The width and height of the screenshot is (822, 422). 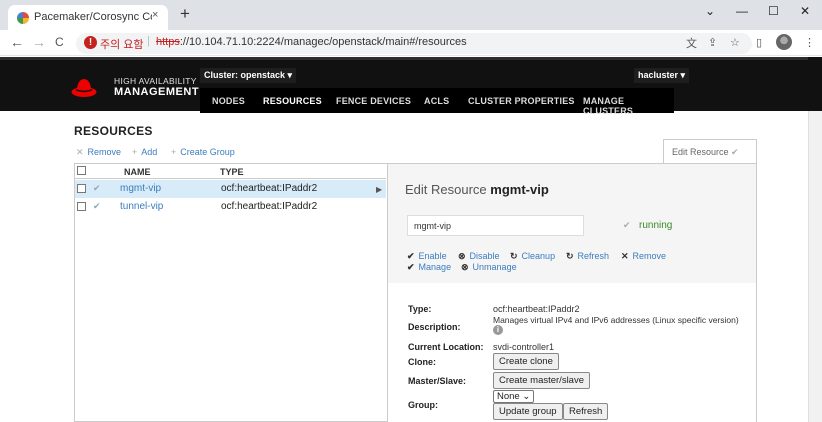 I want to click on disable-circle-x-icon: ⊗, so click(x=462, y=256).